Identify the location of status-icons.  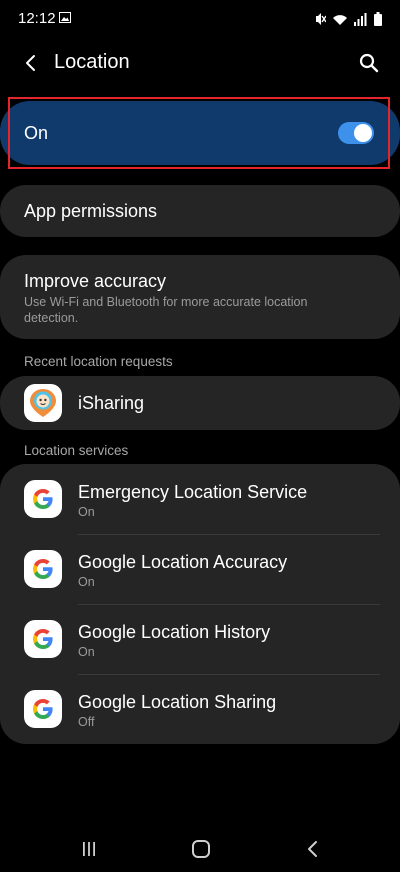
(348, 19).